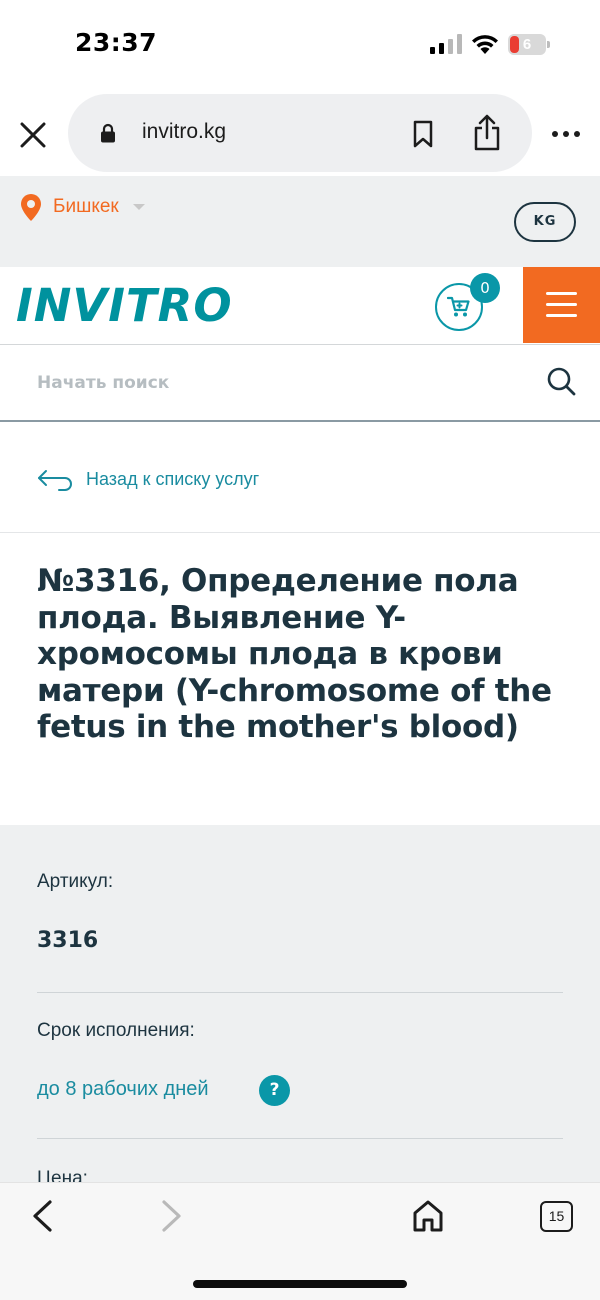  Describe the element at coordinates (108, 133) in the screenshot. I see `lock-icon` at that location.